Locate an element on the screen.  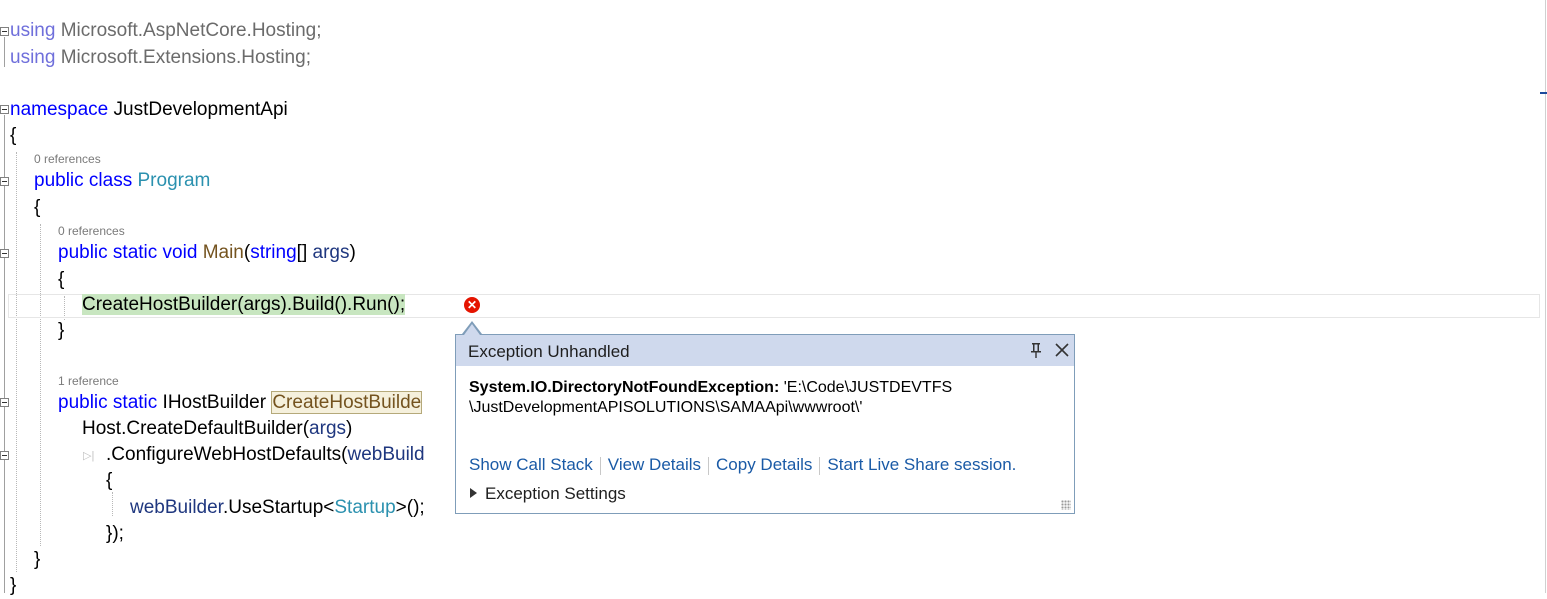
code-line-usestartup: webBuilder.UseStartup<Startup>(); is located at coordinates (277, 508).